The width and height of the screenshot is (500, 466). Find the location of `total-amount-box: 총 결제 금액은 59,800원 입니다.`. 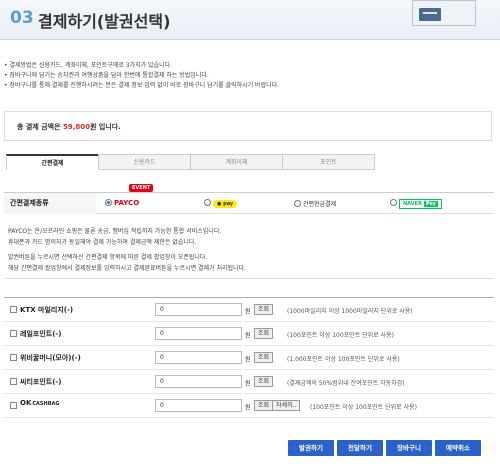

total-amount-box: 총 결제 금액은 59,800원 입니다. is located at coordinates (248, 126).